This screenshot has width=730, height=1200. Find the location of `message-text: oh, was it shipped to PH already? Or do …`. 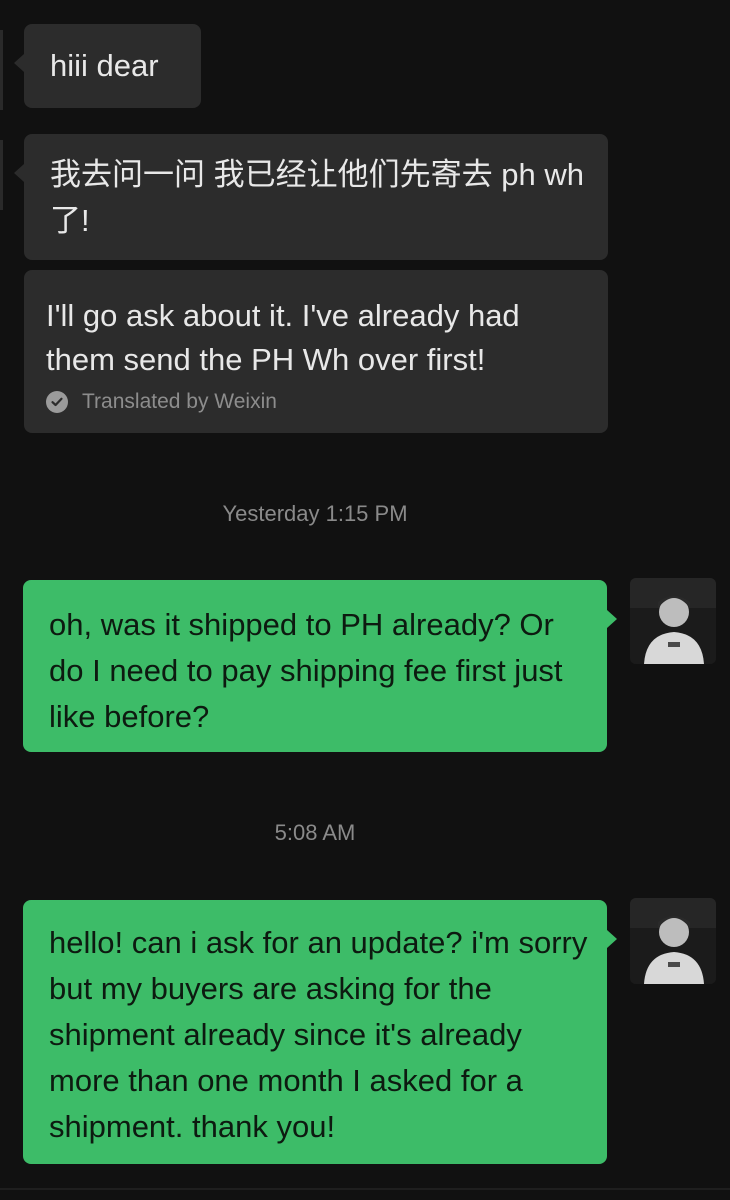

message-text: oh, was it shipped to PH already? Or do … is located at coordinates (306, 670).